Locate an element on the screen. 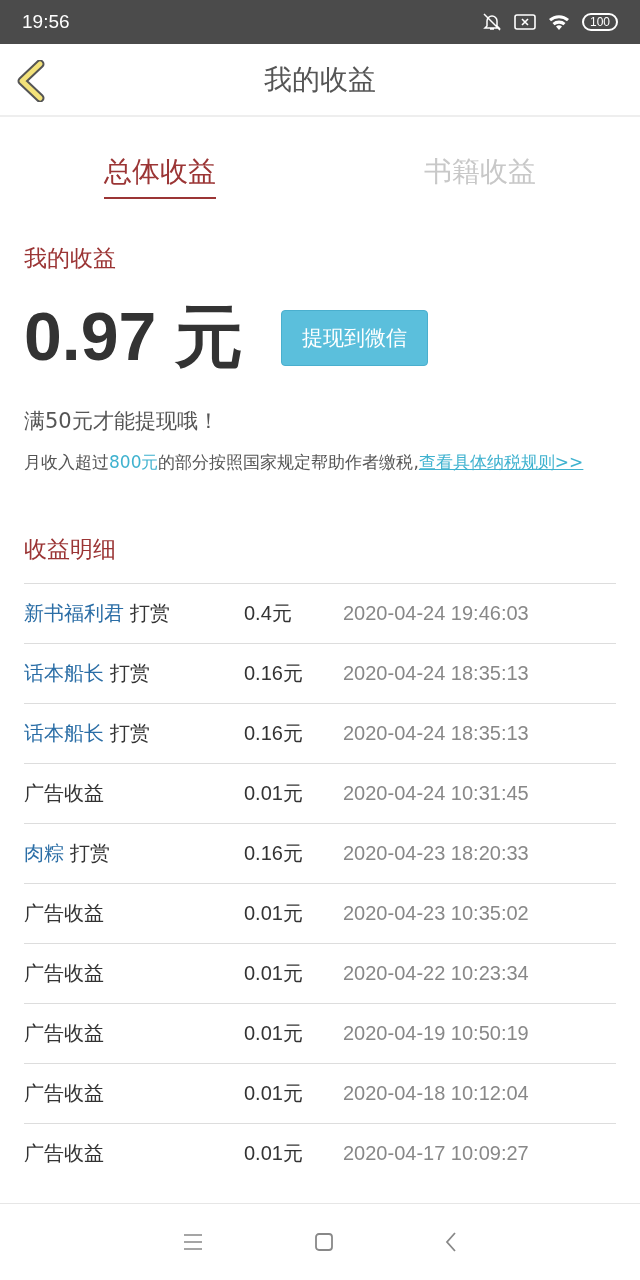  muted-bell-icon is located at coordinates (491, 22).